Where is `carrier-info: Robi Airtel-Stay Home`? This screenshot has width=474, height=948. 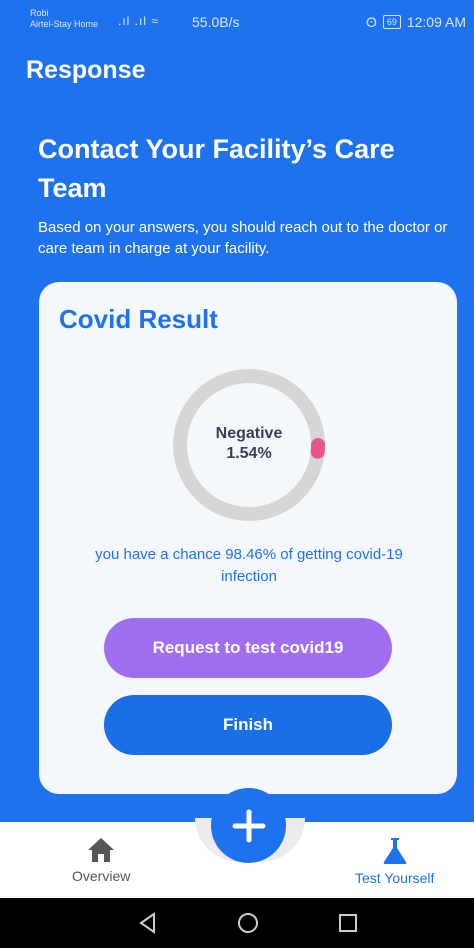 carrier-info: Robi Airtel-Stay Home is located at coordinates (64, 19).